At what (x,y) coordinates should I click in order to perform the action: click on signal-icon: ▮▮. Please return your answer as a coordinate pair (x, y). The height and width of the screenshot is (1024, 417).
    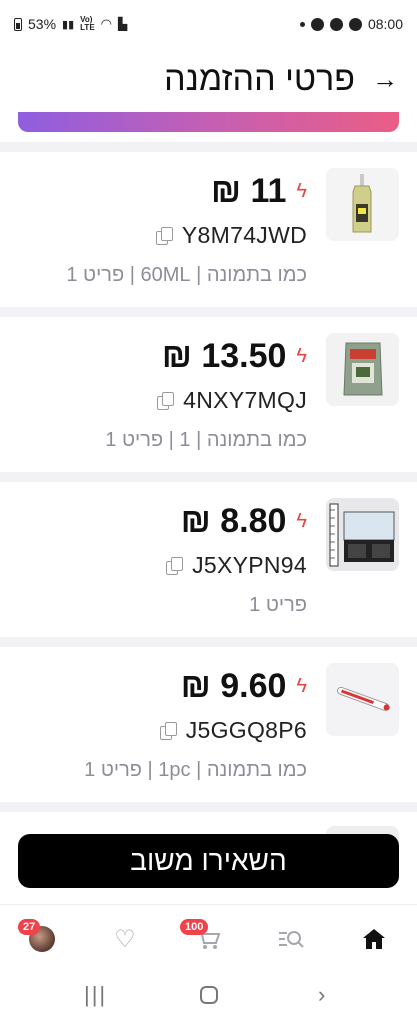
    Looking at the image, I should click on (68, 24).